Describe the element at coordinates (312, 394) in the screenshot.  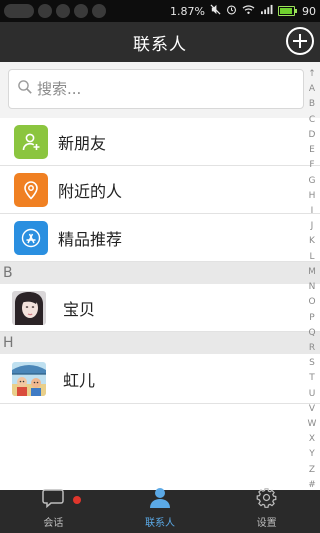
I see `index-letter: U` at that location.